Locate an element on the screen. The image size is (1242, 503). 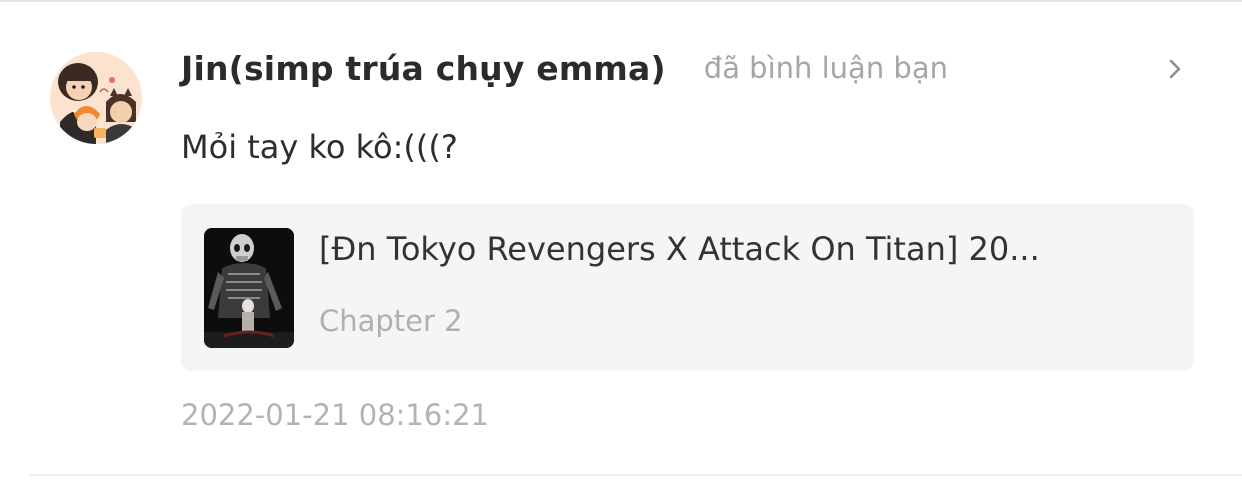
comment-text: Mỏi tay ko kô:(((? is located at coordinates (319, 147).